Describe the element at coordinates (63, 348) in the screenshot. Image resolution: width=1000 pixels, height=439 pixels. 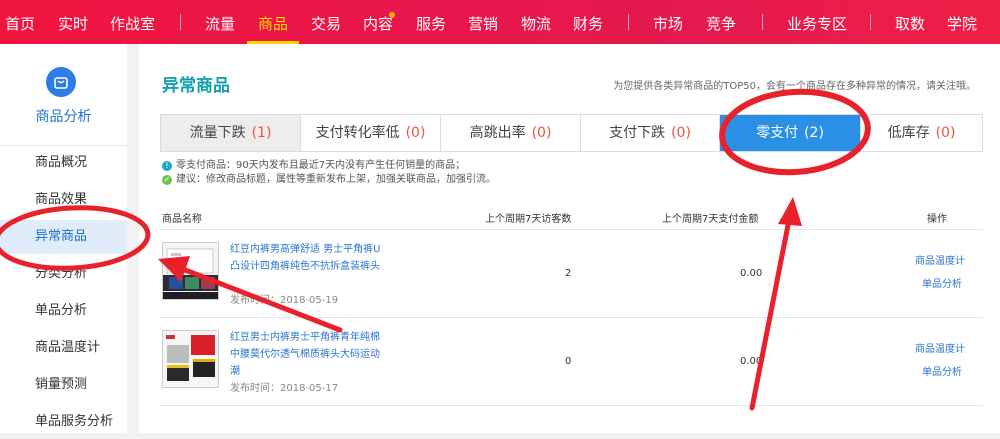
I see `sidebar-item-product-thermometer: 商品温度计` at that location.